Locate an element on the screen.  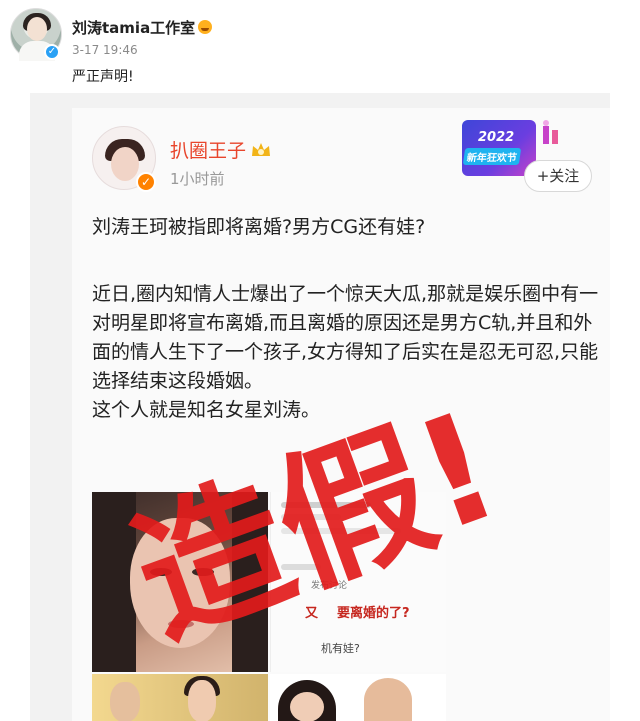
post-text: 严正声明! is located at coordinates (103, 77).